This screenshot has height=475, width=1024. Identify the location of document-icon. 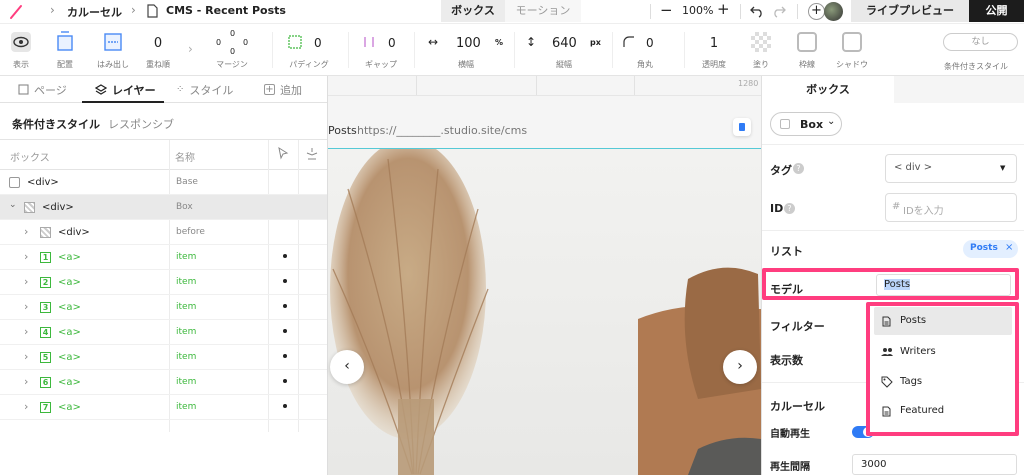
(886, 411).